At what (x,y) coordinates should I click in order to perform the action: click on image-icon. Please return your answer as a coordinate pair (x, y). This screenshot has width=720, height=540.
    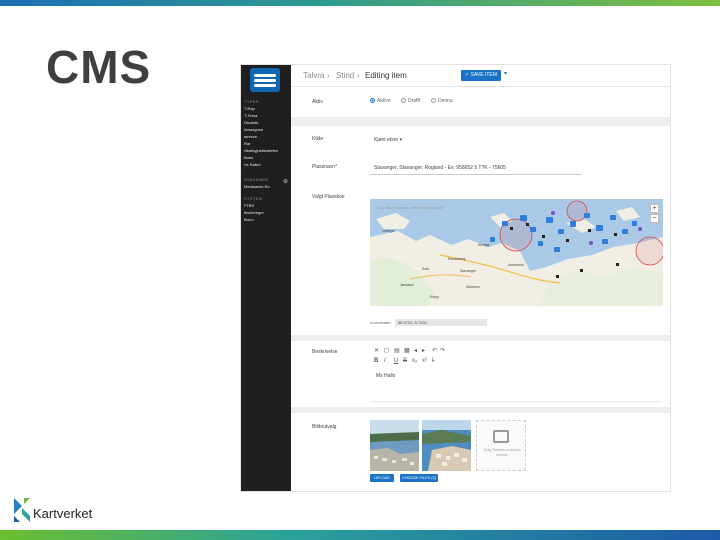
    Looking at the image, I should click on (501, 436).